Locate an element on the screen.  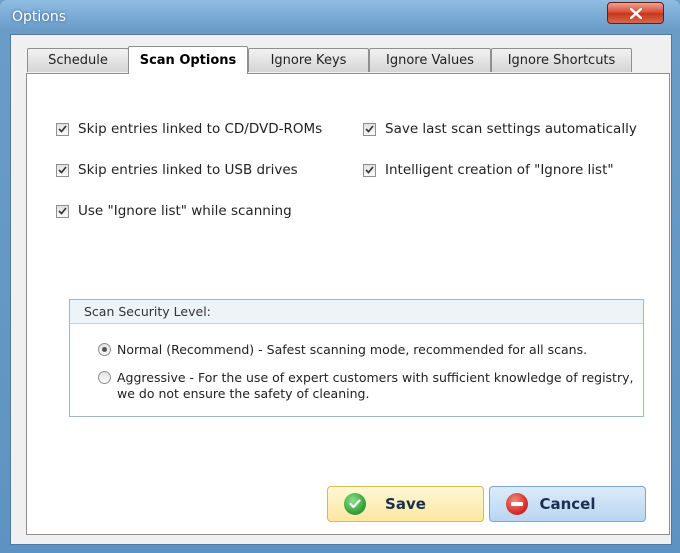
option-intelligent-ignore: Intelligent creation of "Ignore list" is located at coordinates (488, 170).